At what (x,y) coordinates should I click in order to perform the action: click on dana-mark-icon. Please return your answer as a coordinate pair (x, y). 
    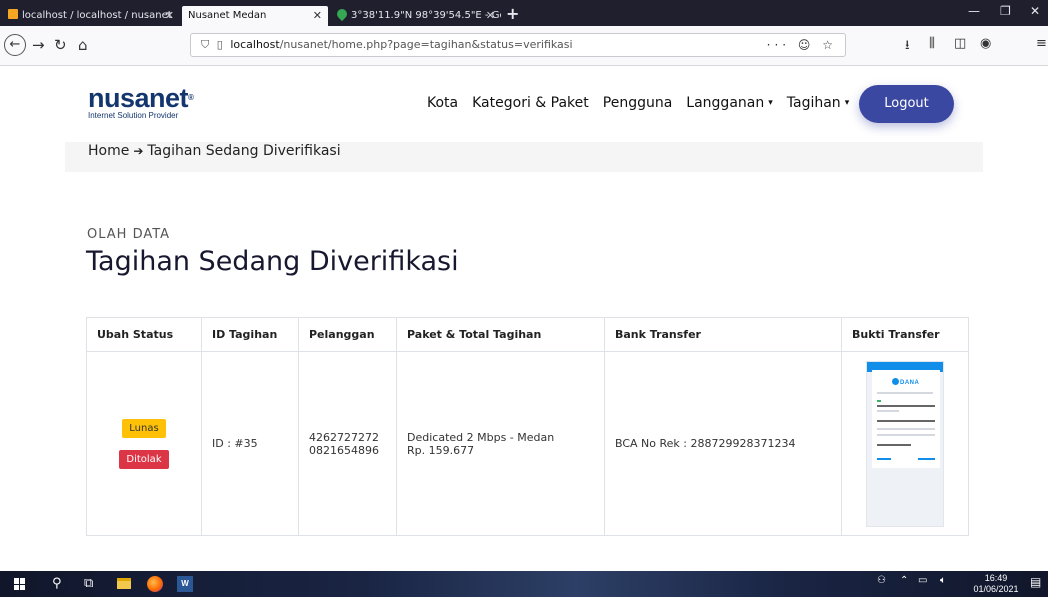
    Looking at the image, I should click on (895, 381).